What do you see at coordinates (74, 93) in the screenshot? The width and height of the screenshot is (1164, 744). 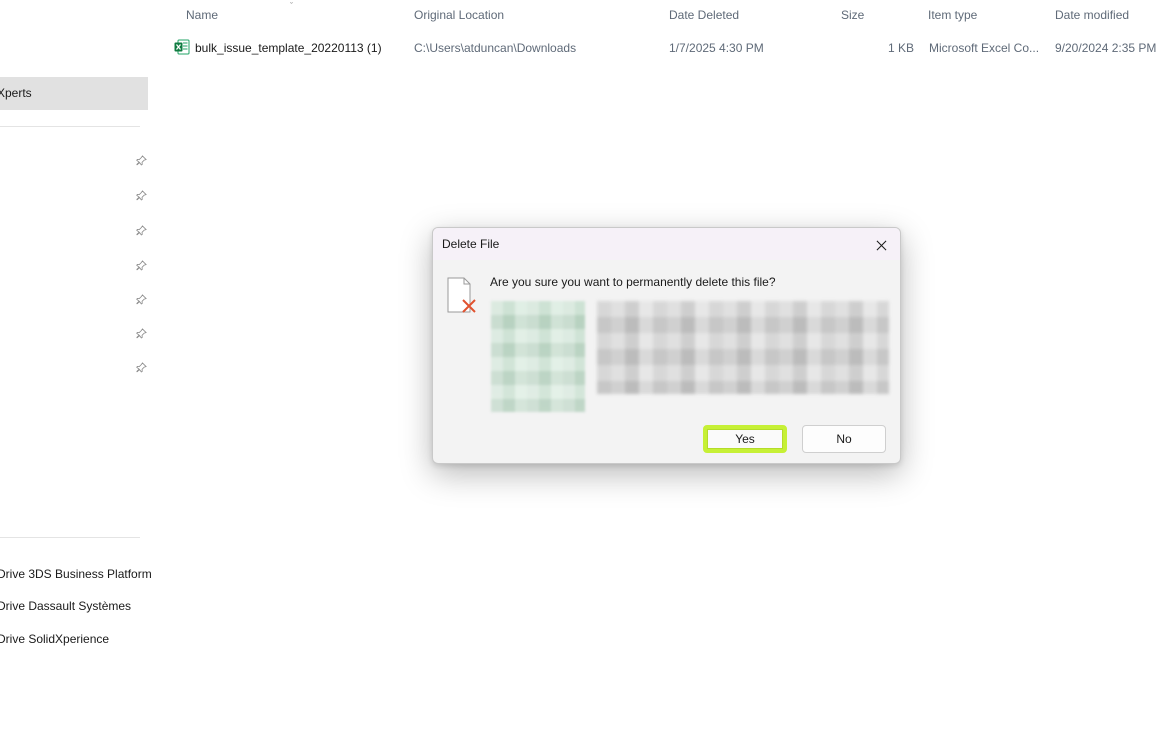 I see `sidebar-item-selected: Xperts` at bounding box center [74, 93].